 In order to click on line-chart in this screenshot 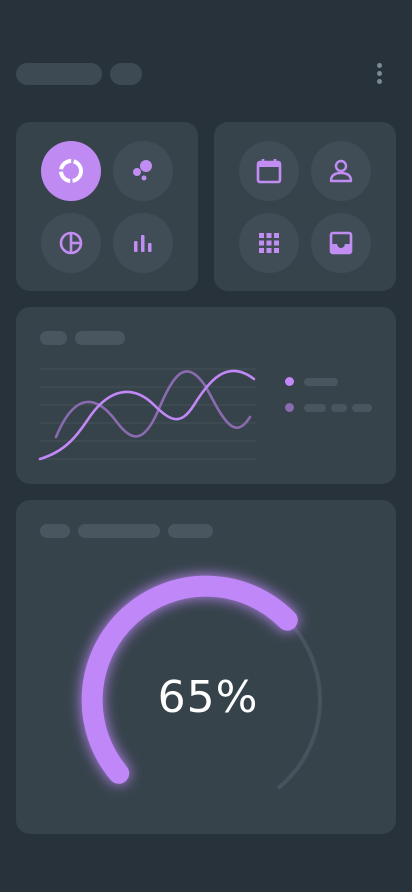, I will do `click(147, 414)`.